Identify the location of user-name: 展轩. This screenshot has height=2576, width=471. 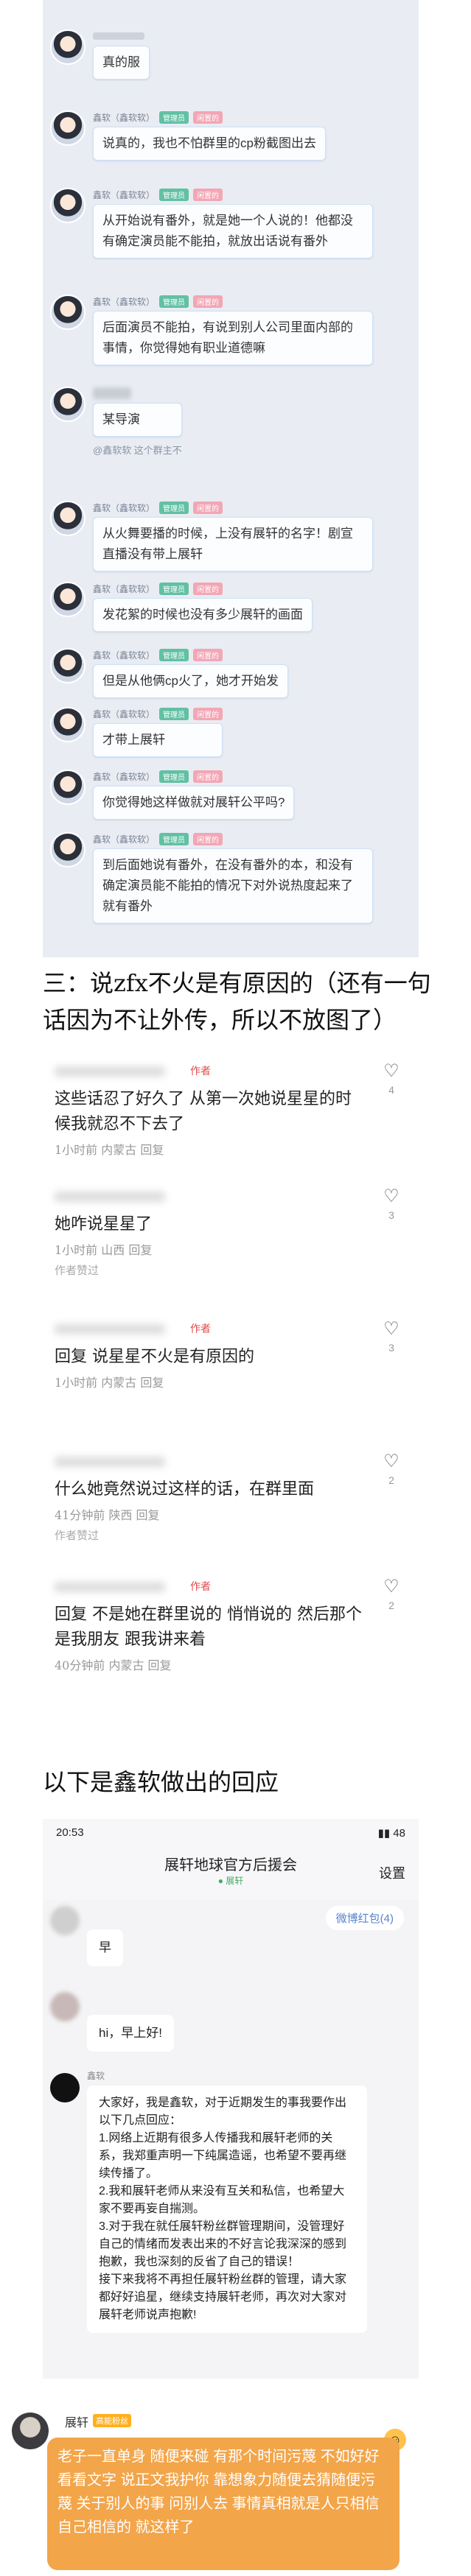
(77, 2423).